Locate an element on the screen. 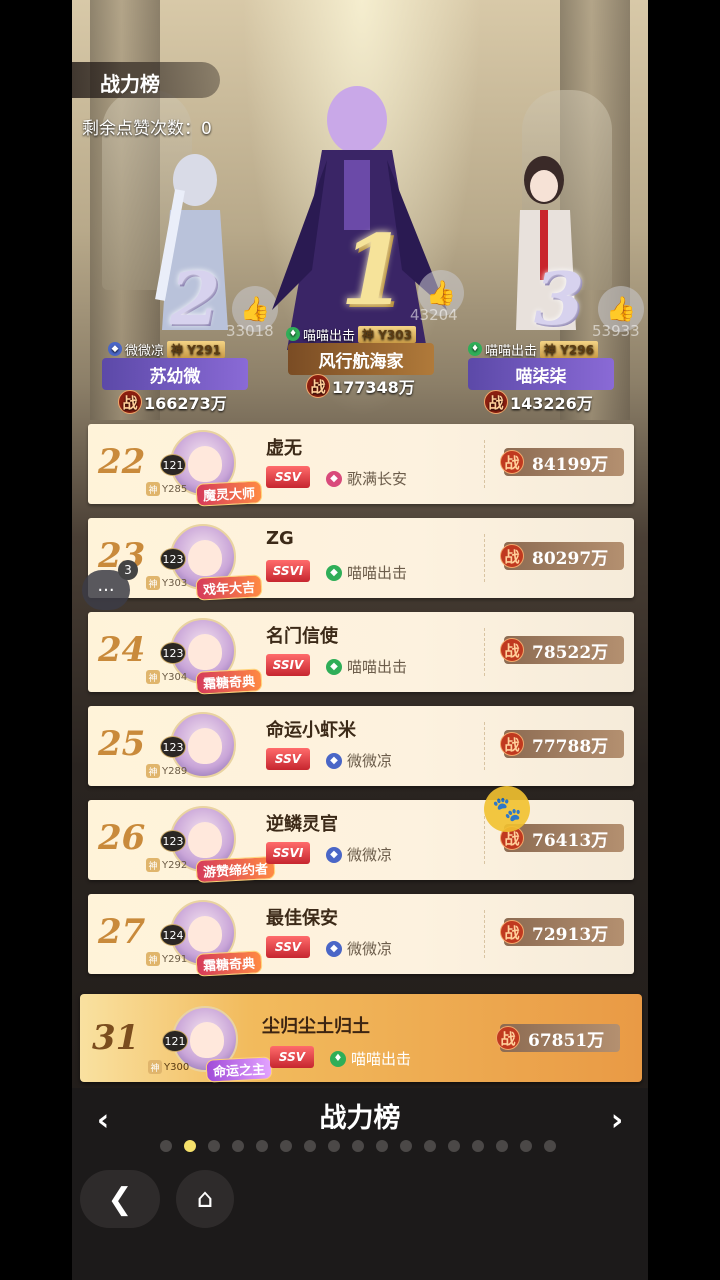  page-title: 战力榜 is located at coordinates (130, 84).